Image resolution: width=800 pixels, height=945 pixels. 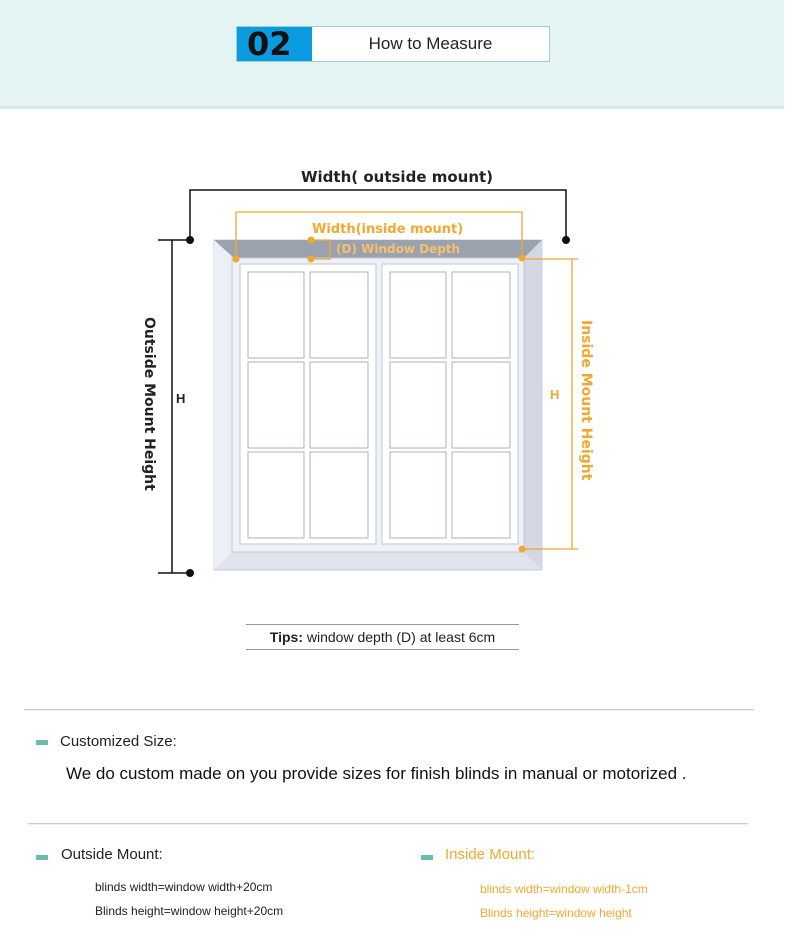 I want to click on inside-line: Blinds height=window height, so click(x=556, y=913).